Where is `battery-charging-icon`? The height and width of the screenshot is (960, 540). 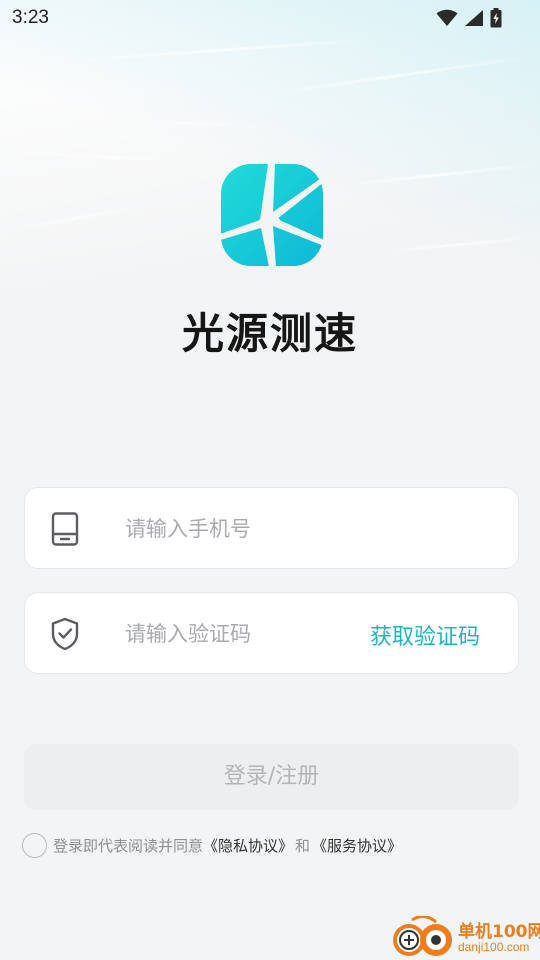
battery-charging-icon is located at coordinates (496, 18).